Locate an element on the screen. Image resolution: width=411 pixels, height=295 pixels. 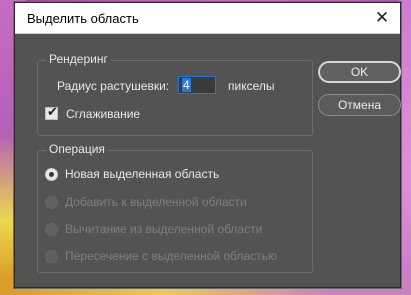
radio-add-selection is located at coordinates (51, 202).